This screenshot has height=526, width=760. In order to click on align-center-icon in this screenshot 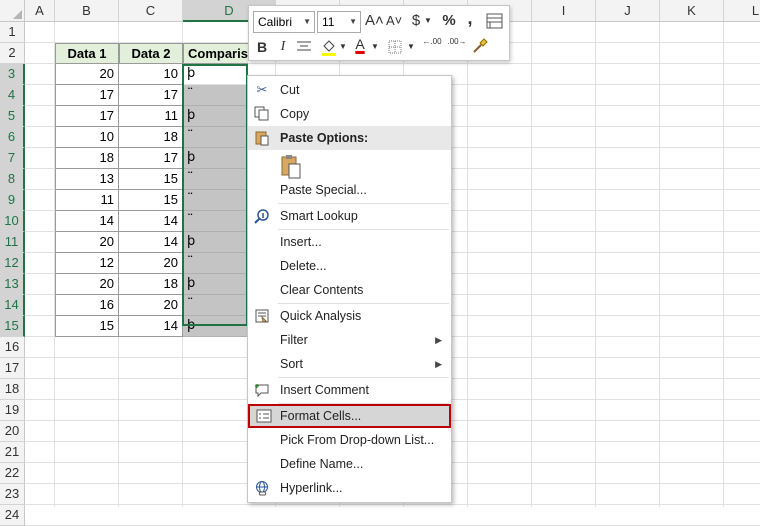, I will do `click(304, 47)`.